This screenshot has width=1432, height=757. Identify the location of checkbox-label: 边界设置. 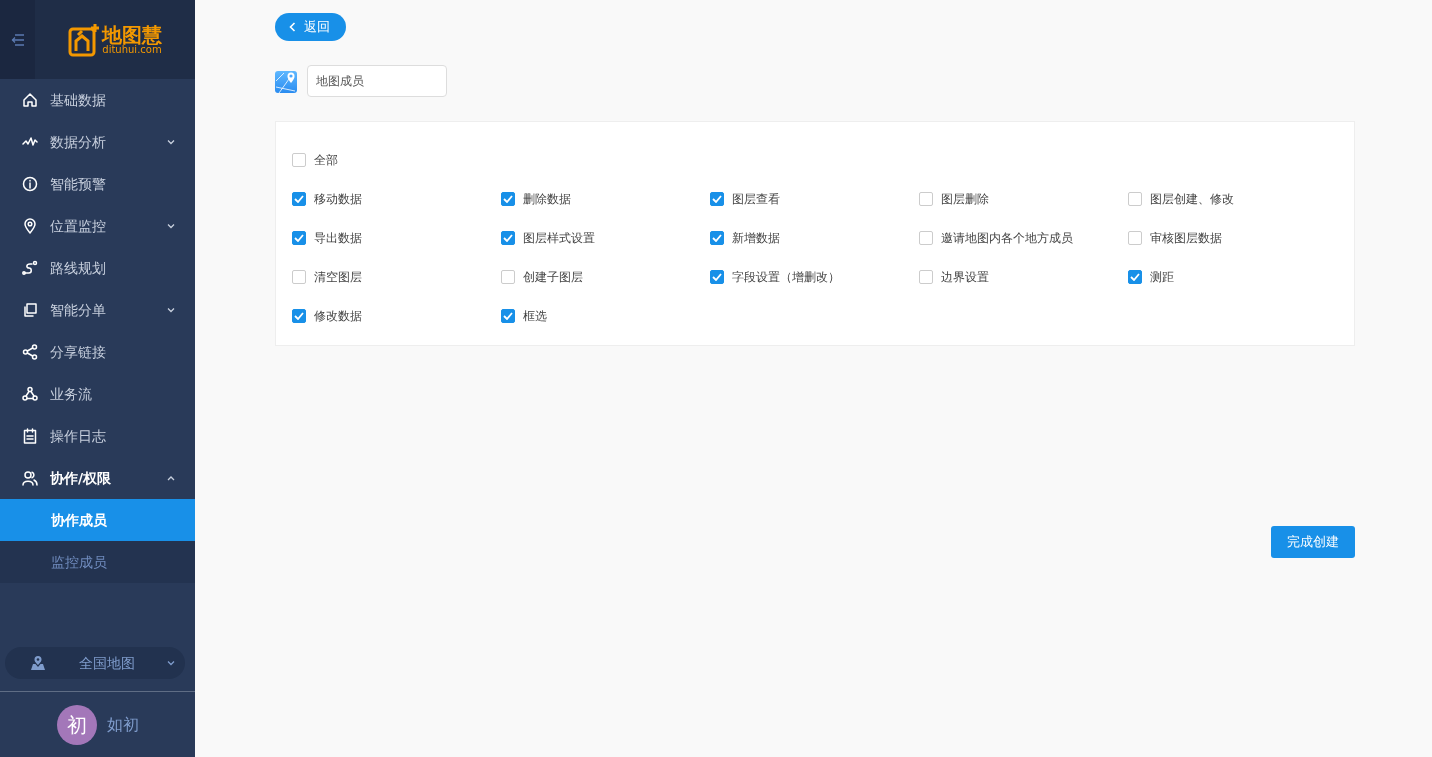
(965, 277).